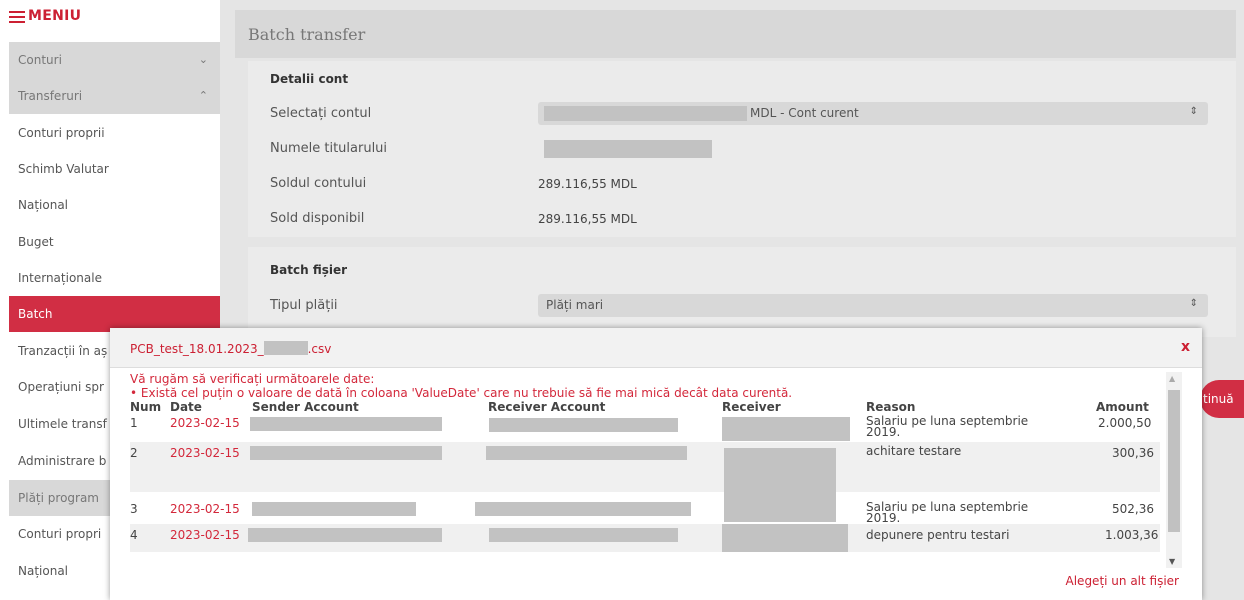 The width and height of the screenshot is (1244, 600). I want to click on col-header-num: Num, so click(146, 407).